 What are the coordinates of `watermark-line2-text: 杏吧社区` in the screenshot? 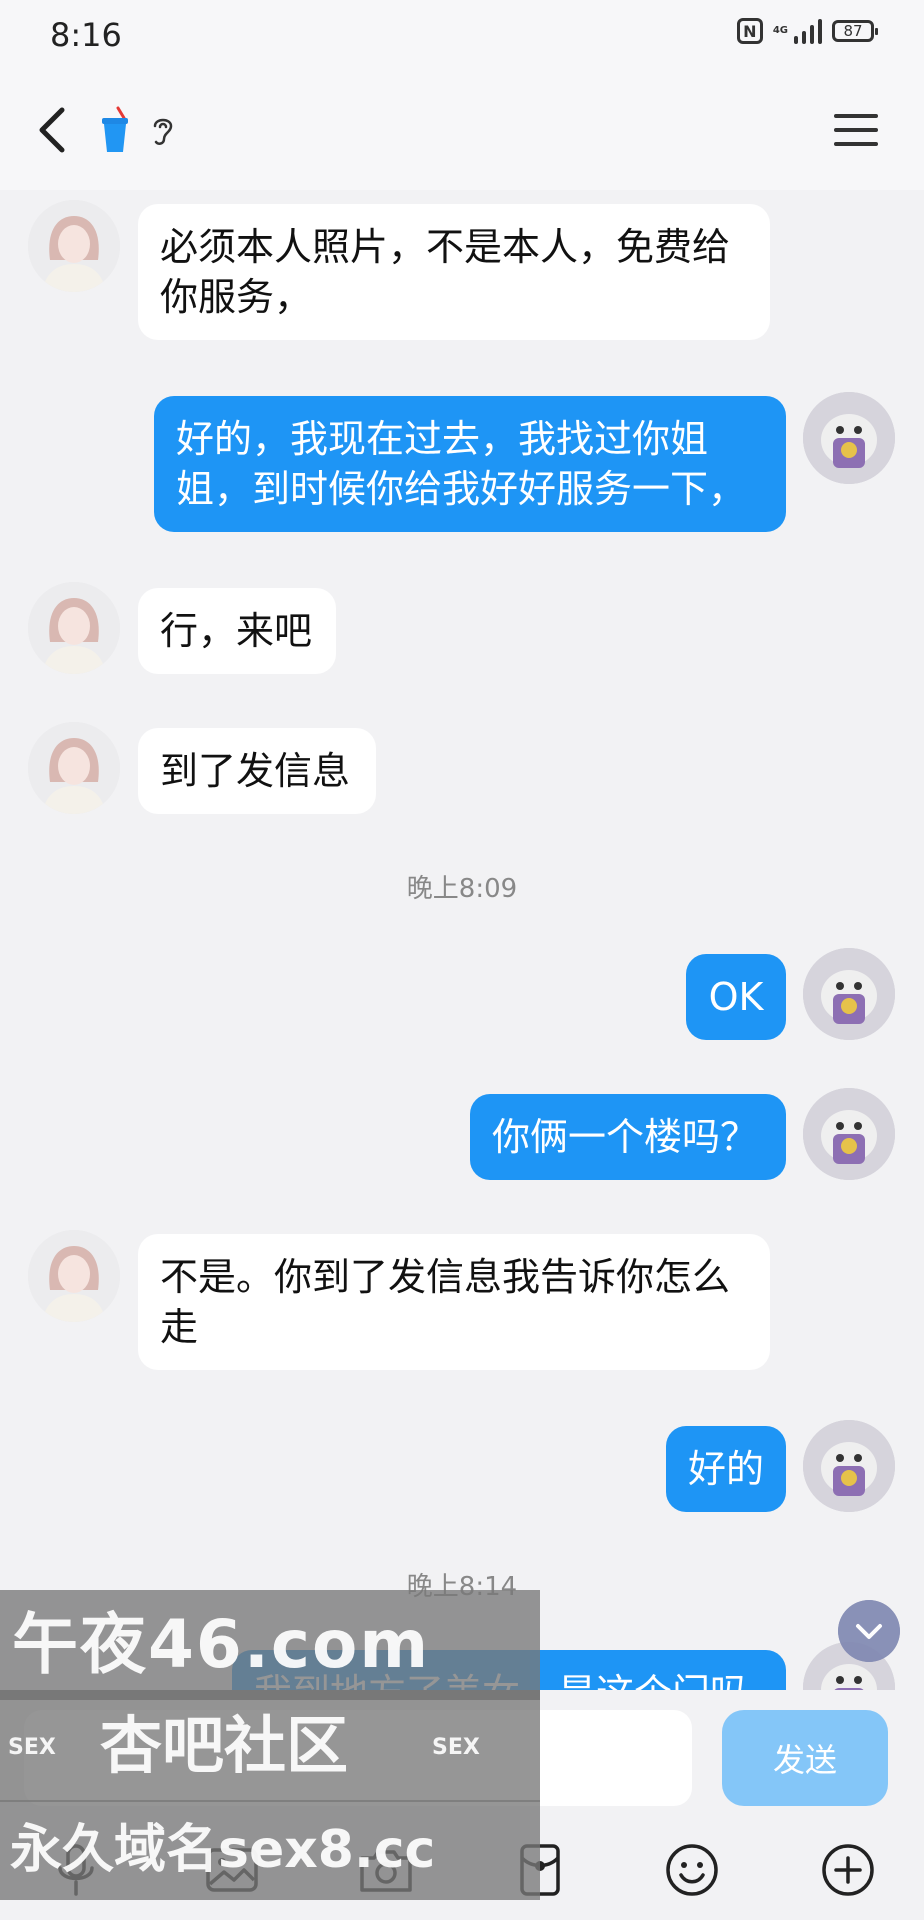 It's located at (224, 1745).